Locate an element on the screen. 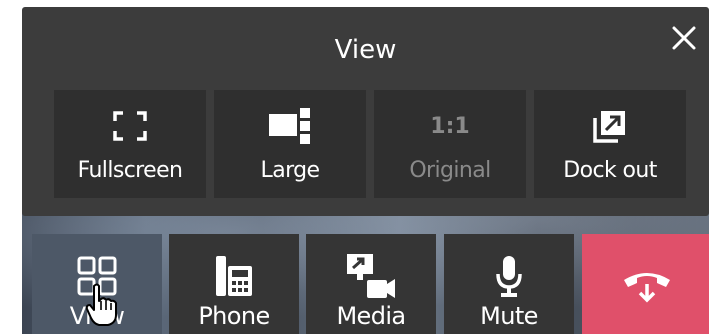 The width and height of the screenshot is (709, 334). media-label: Media is located at coordinates (371, 316).